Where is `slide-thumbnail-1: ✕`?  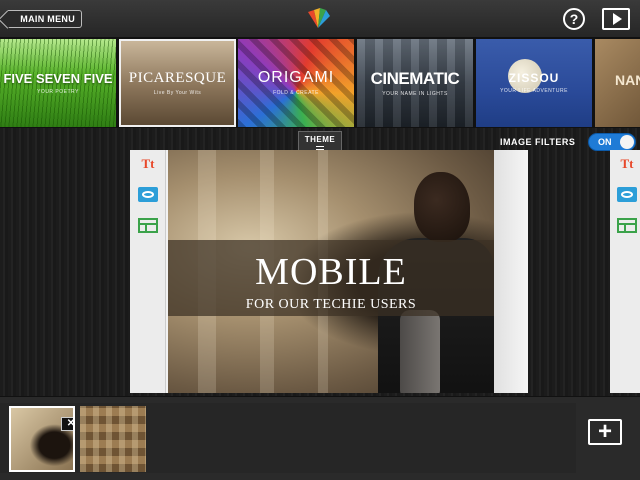
slide-thumbnail-1: ✕ is located at coordinates (42, 439).